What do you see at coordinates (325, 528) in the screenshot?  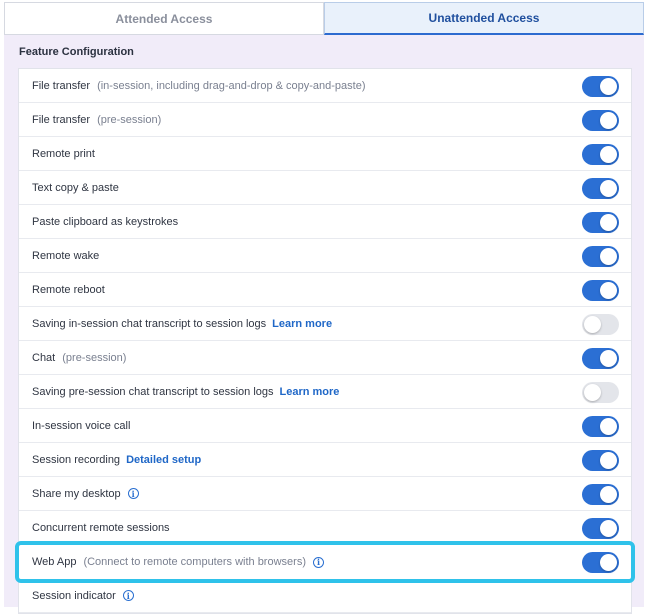 I see `feature-row: Concurrent remote sessions` at bounding box center [325, 528].